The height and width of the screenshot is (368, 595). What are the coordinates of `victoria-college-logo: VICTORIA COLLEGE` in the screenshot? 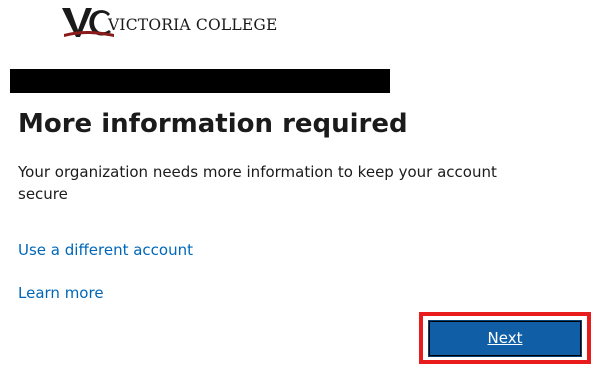 It's located at (169, 22).